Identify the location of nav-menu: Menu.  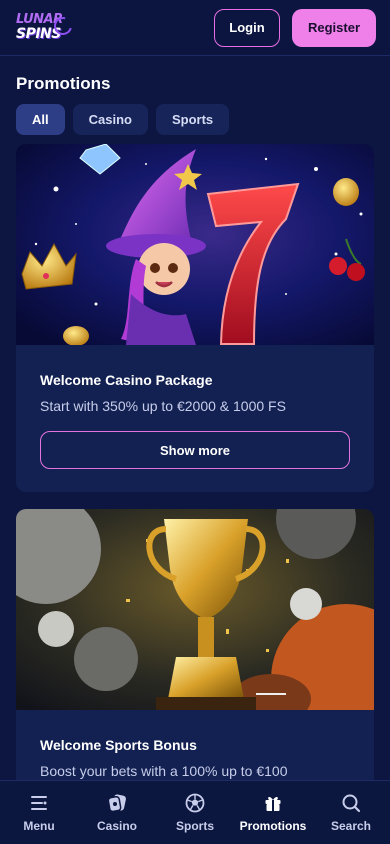
(39, 813).